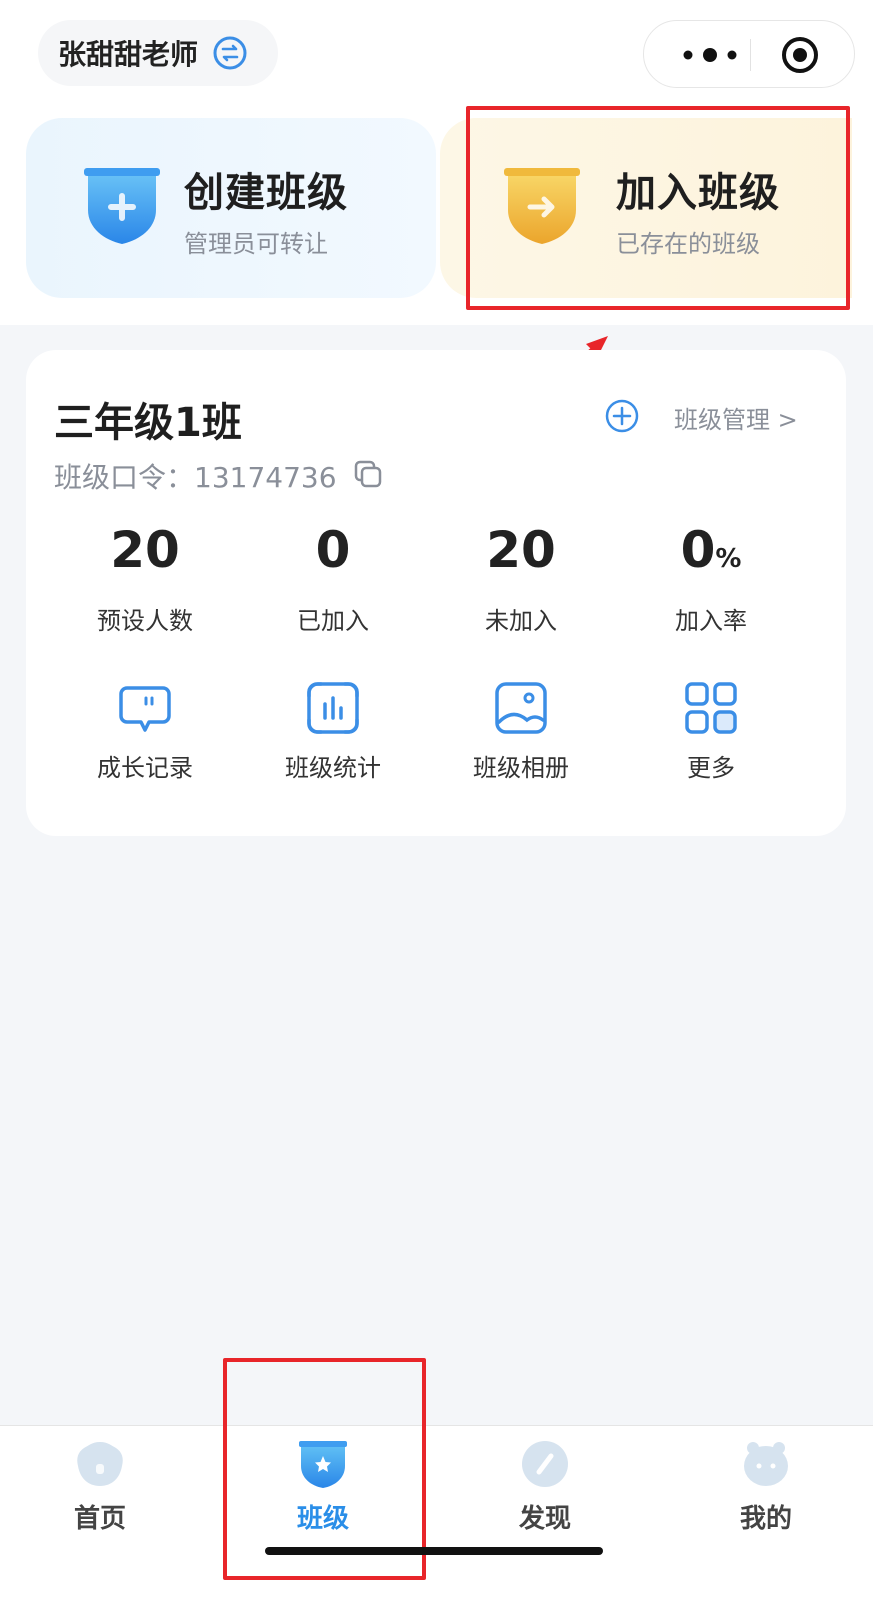 This screenshot has width=873, height=1601. Describe the element at coordinates (333, 621) in the screenshot. I see `stat-label: 已加入` at that location.